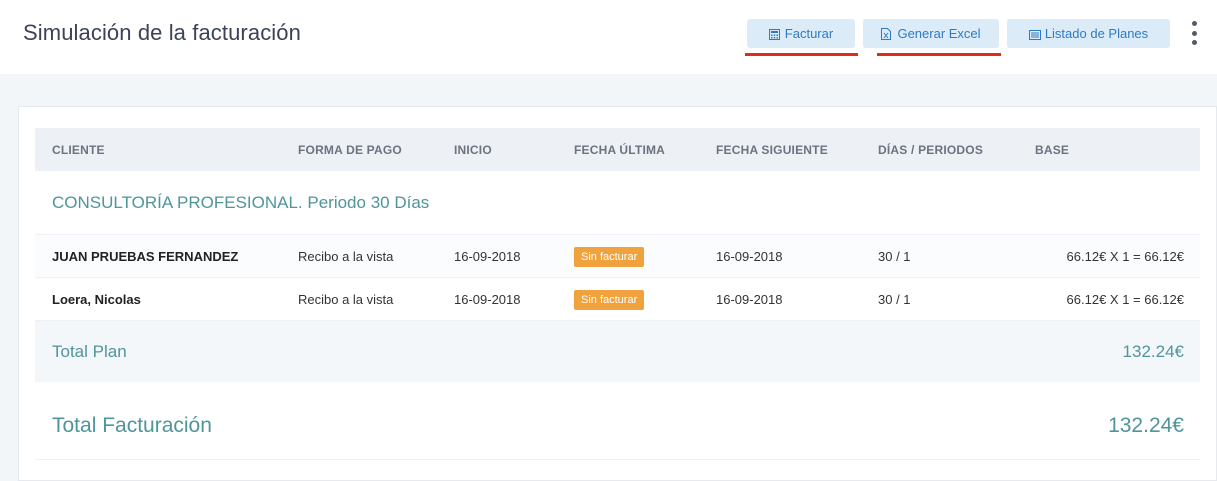  I want to click on column-header-inicio: INICIO, so click(473, 150).